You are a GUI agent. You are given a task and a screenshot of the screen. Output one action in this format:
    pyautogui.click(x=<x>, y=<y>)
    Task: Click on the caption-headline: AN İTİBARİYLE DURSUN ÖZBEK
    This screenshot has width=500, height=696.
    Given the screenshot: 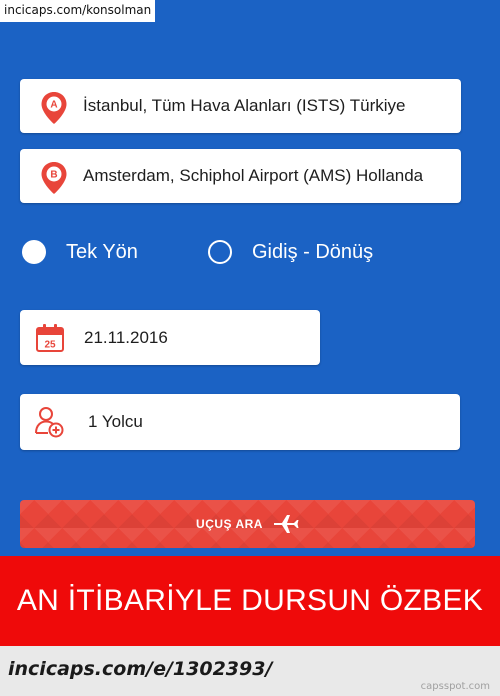 What is the action you would take?
    pyautogui.click(x=250, y=600)
    